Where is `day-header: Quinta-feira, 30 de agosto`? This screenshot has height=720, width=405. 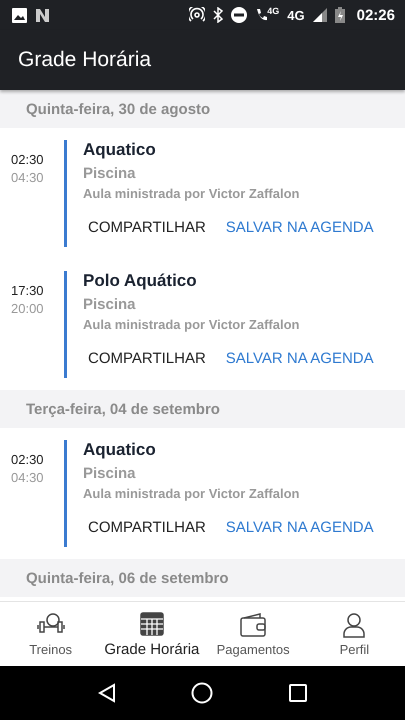 day-header: Quinta-feira, 30 de agosto is located at coordinates (118, 110).